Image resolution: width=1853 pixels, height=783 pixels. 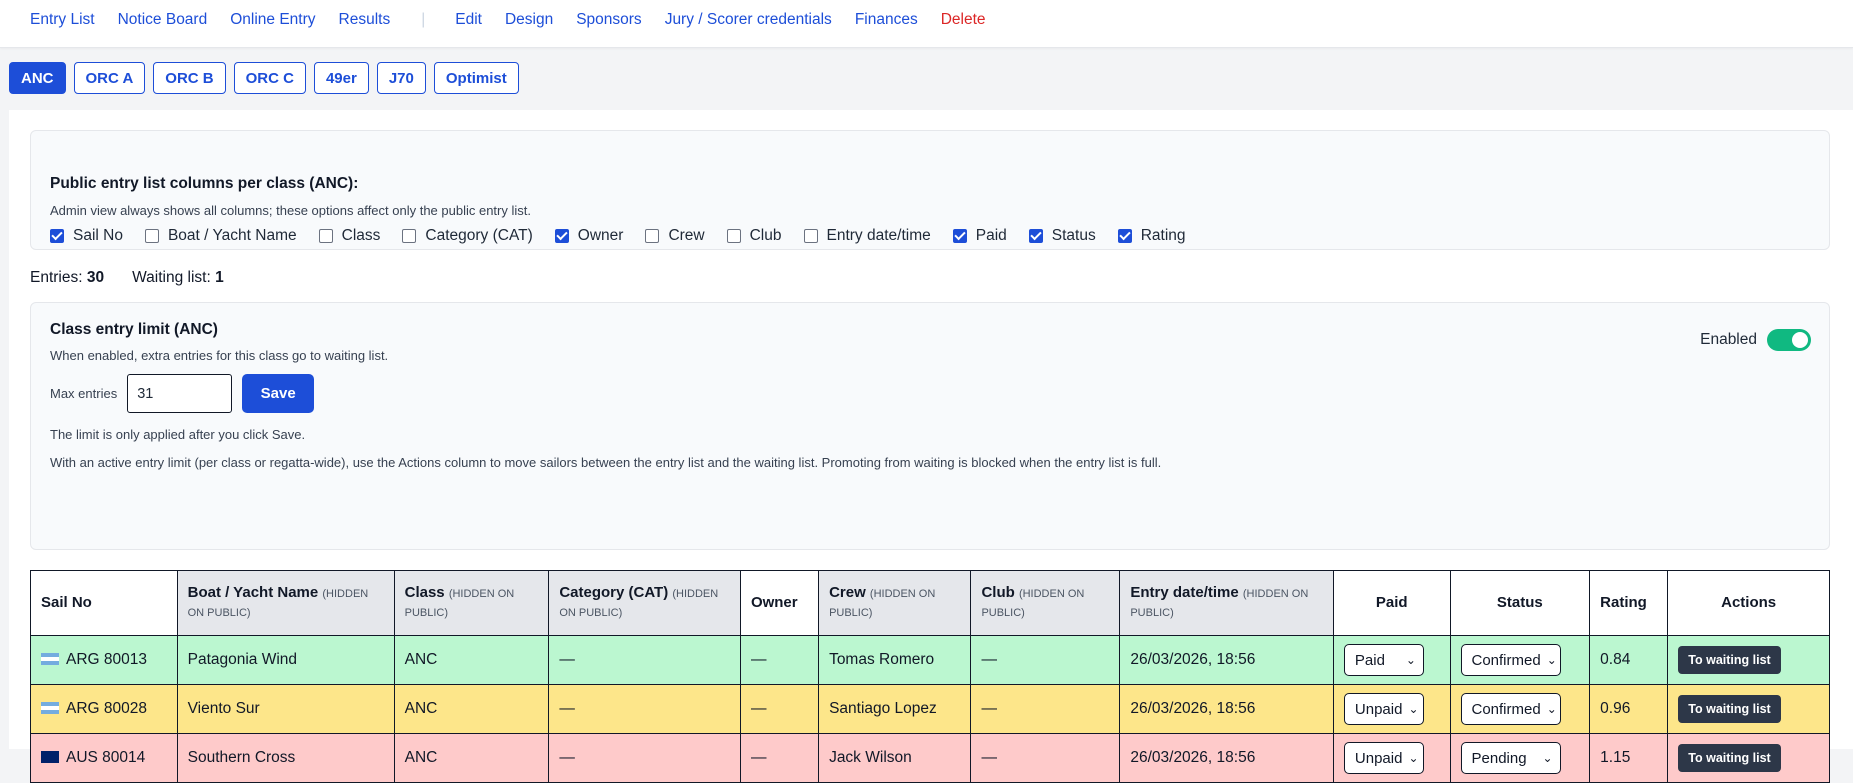 What do you see at coordinates (1391, 603) in the screenshot?
I see `header-paid: Paid` at bounding box center [1391, 603].